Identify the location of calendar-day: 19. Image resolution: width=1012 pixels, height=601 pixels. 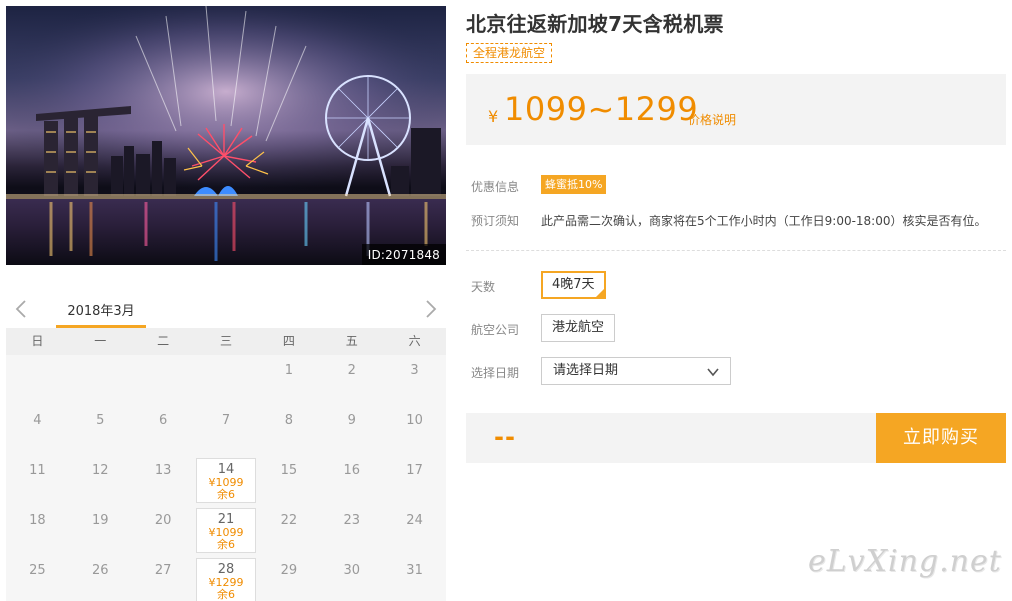
(100, 530).